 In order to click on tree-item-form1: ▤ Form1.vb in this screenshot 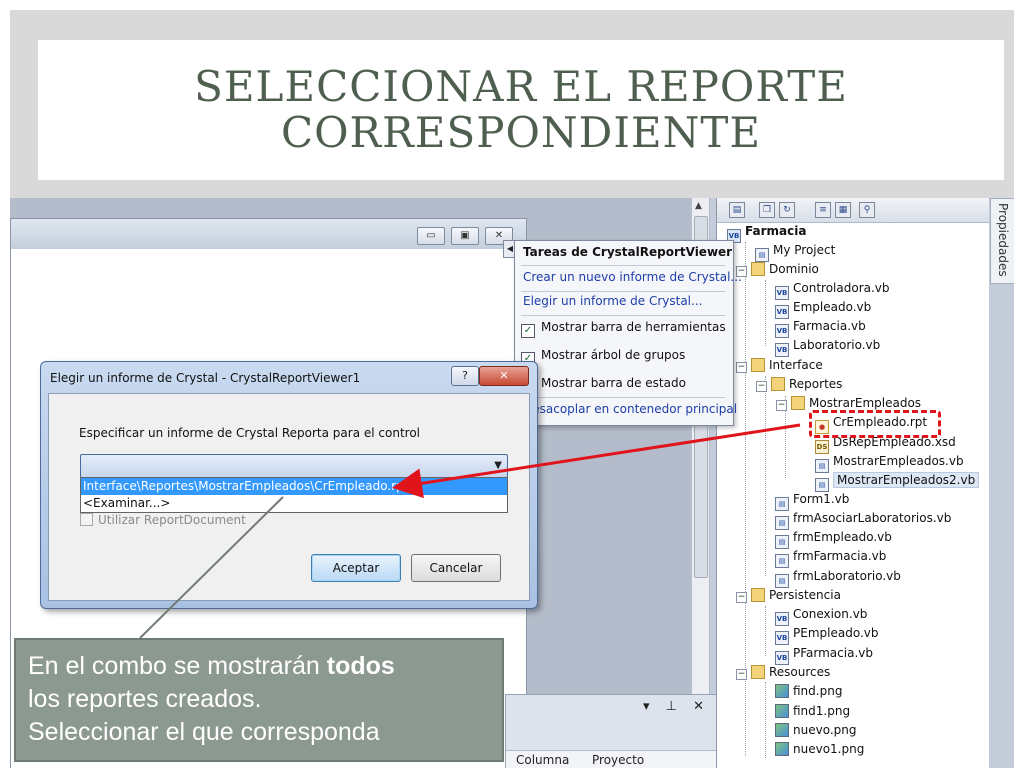, I will do `click(812, 500)`.